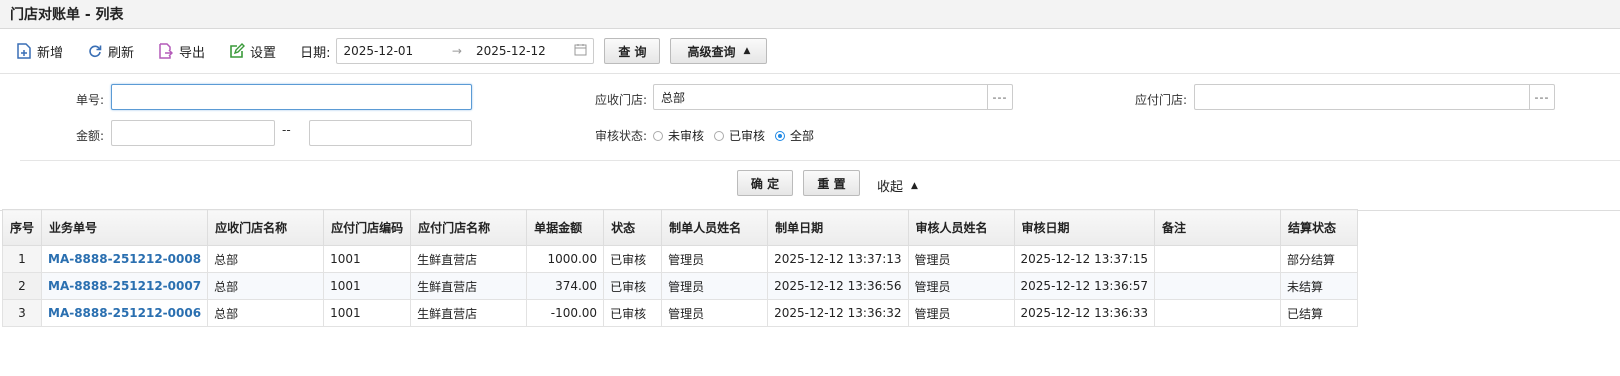 The height and width of the screenshot is (376, 1620). I want to click on audit-status-radio-group: 未审核 已审核 全部, so click(738, 135).